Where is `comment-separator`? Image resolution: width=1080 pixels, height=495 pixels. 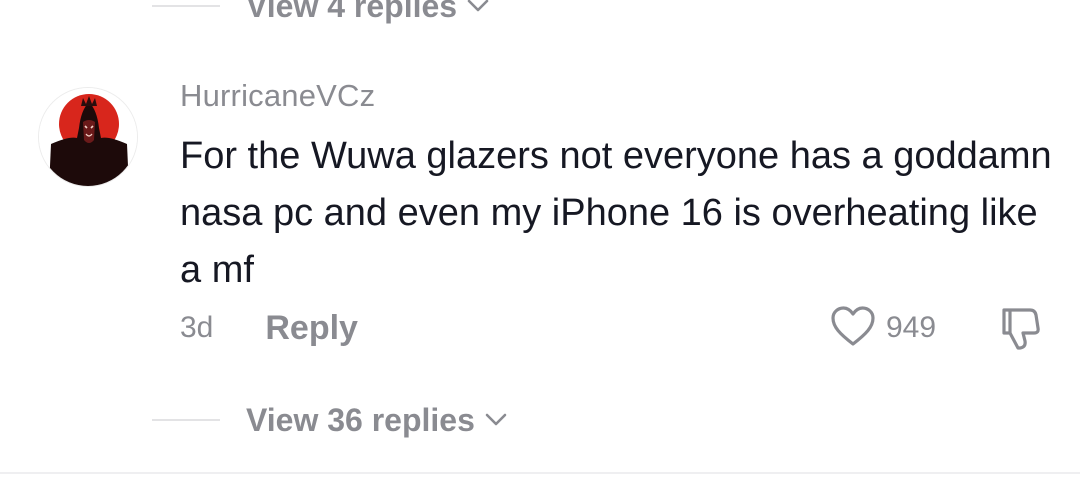 comment-separator is located at coordinates (540, 473).